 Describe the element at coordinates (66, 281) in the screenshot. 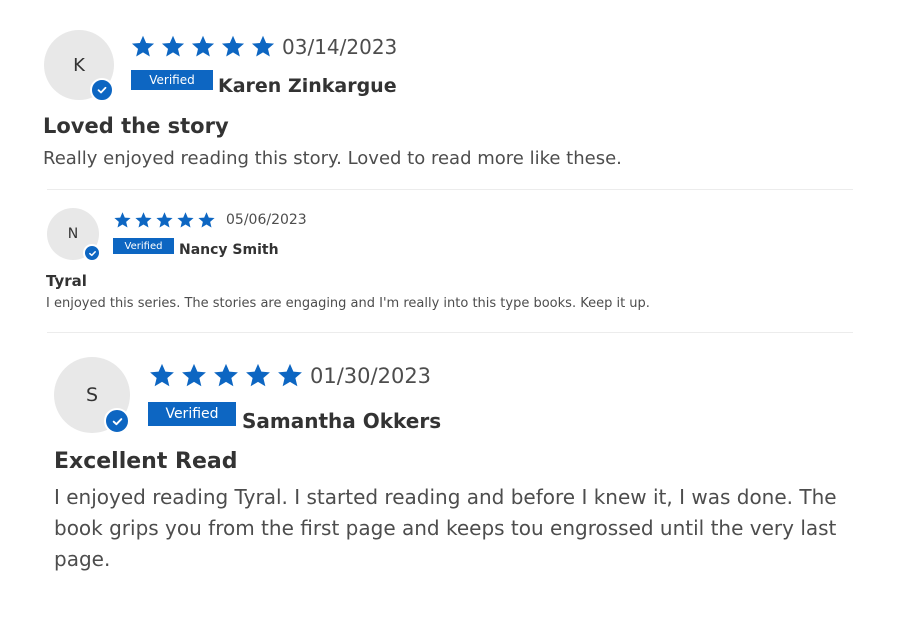

I see `review-title: Tyral` at that location.